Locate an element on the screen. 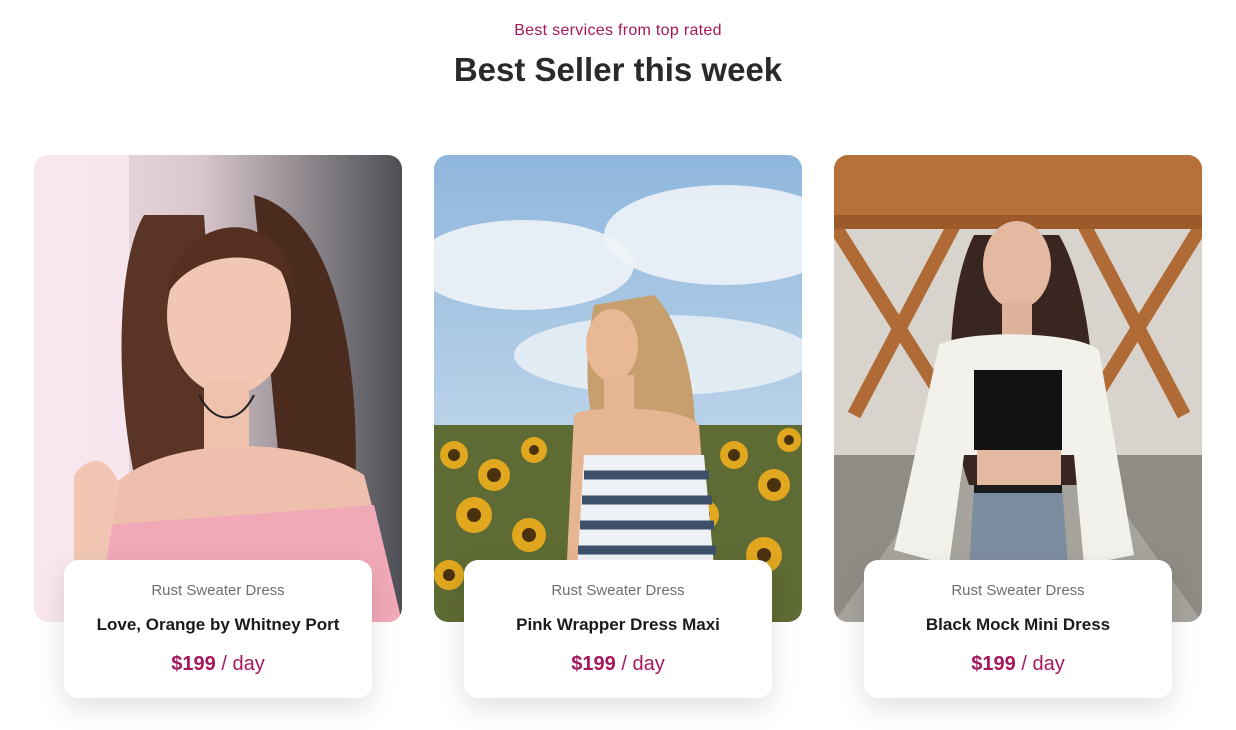 Image resolution: width=1236 pixels, height=730 pixels. section-title: Best Seller this week is located at coordinates (618, 69).